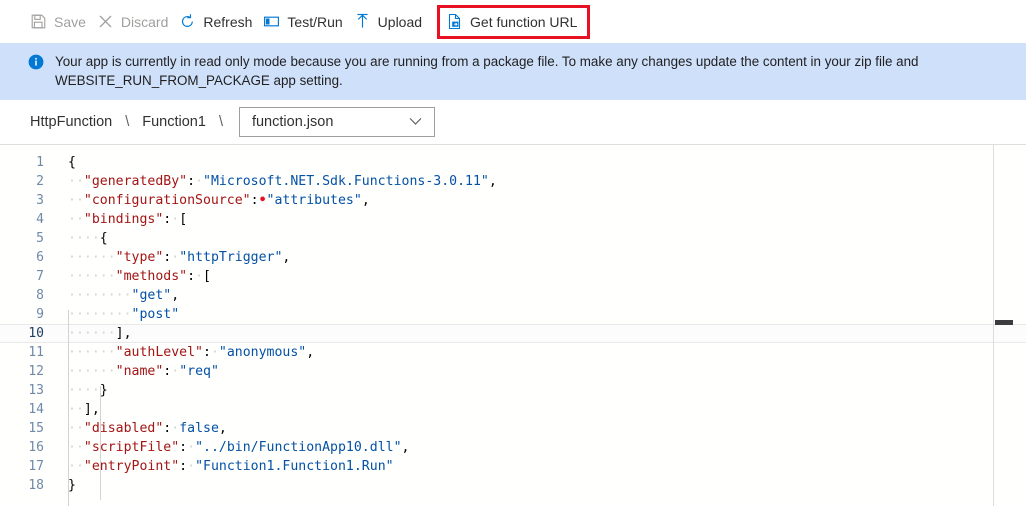  I want to click on code-line: 8 ········"get",, so click(513, 295).